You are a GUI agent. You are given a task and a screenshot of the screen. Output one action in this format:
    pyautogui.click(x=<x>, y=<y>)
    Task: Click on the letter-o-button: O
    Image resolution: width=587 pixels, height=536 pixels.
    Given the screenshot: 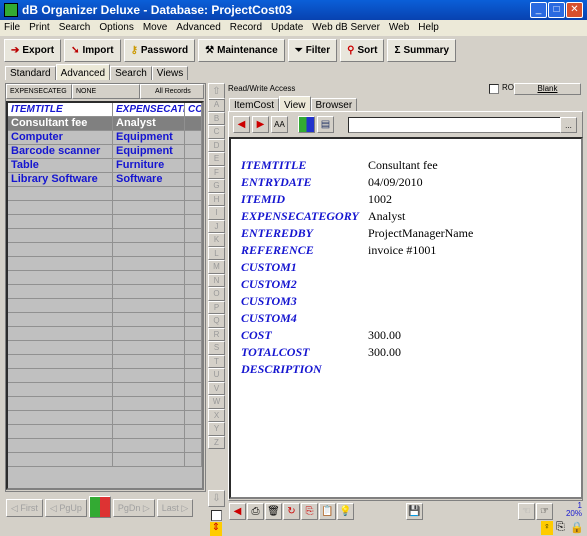 What is the action you would take?
    pyautogui.click(x=216, y=294)
    